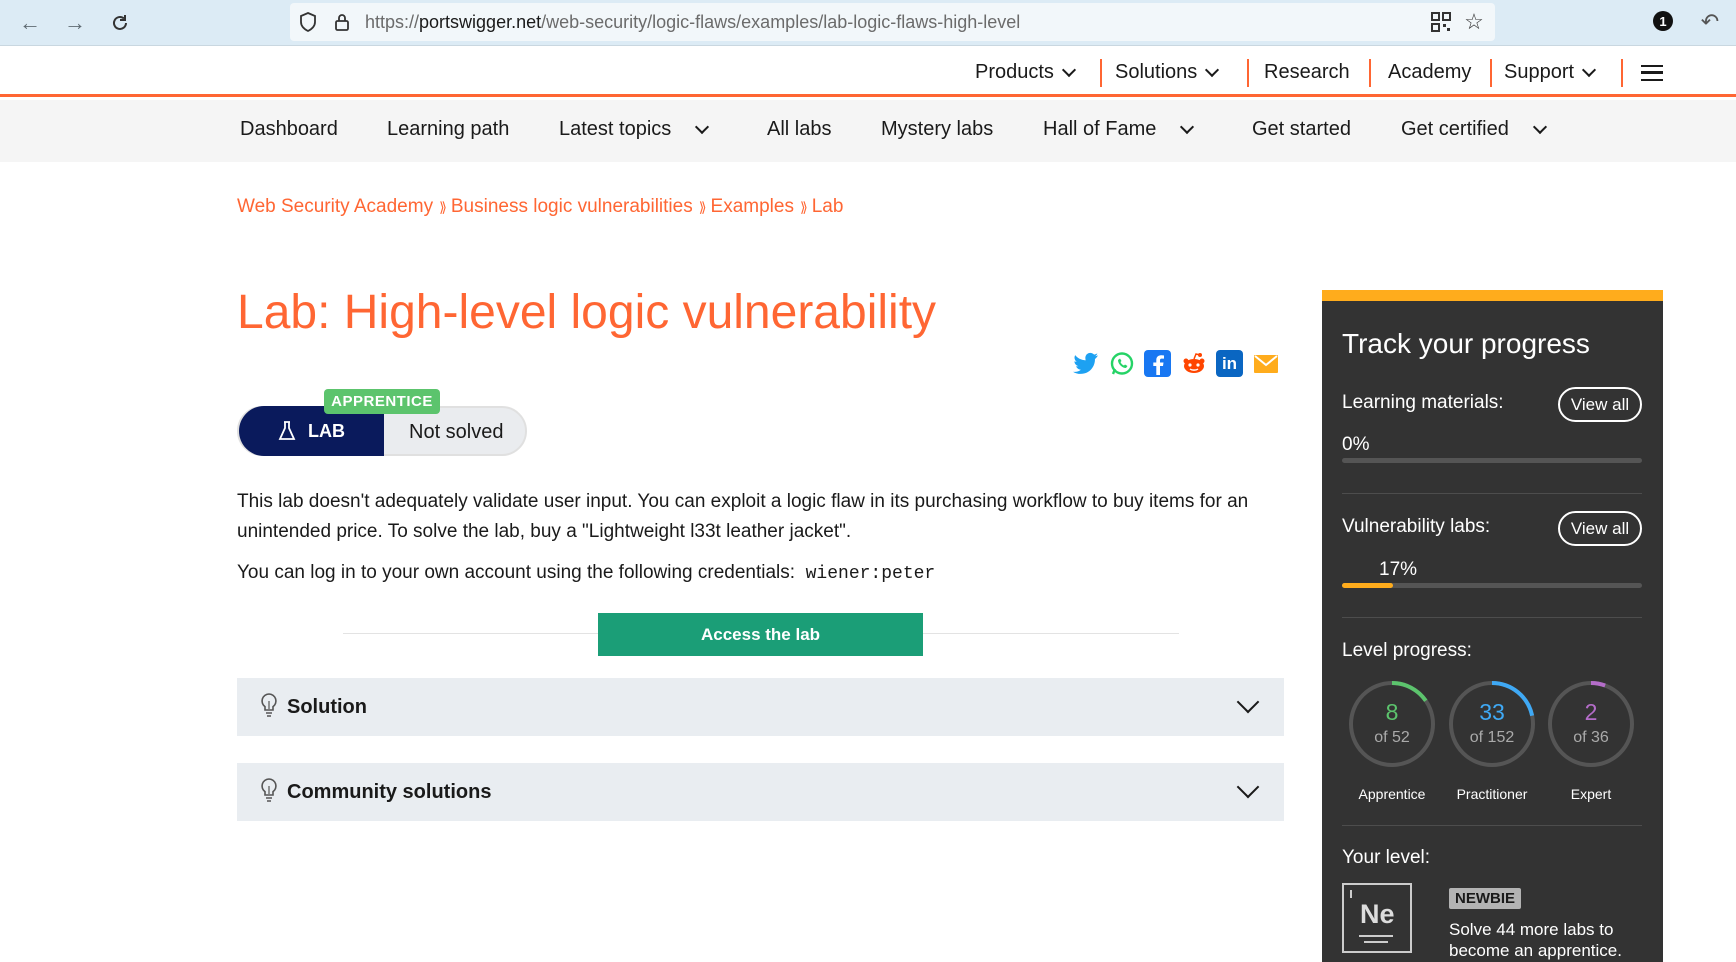 This screenshot has height=962, width=1736. What do you see at coordinates (1014, 72) in the screenshot?
I see `topnav-products-label: Products` at bounding box center [1014, 72].